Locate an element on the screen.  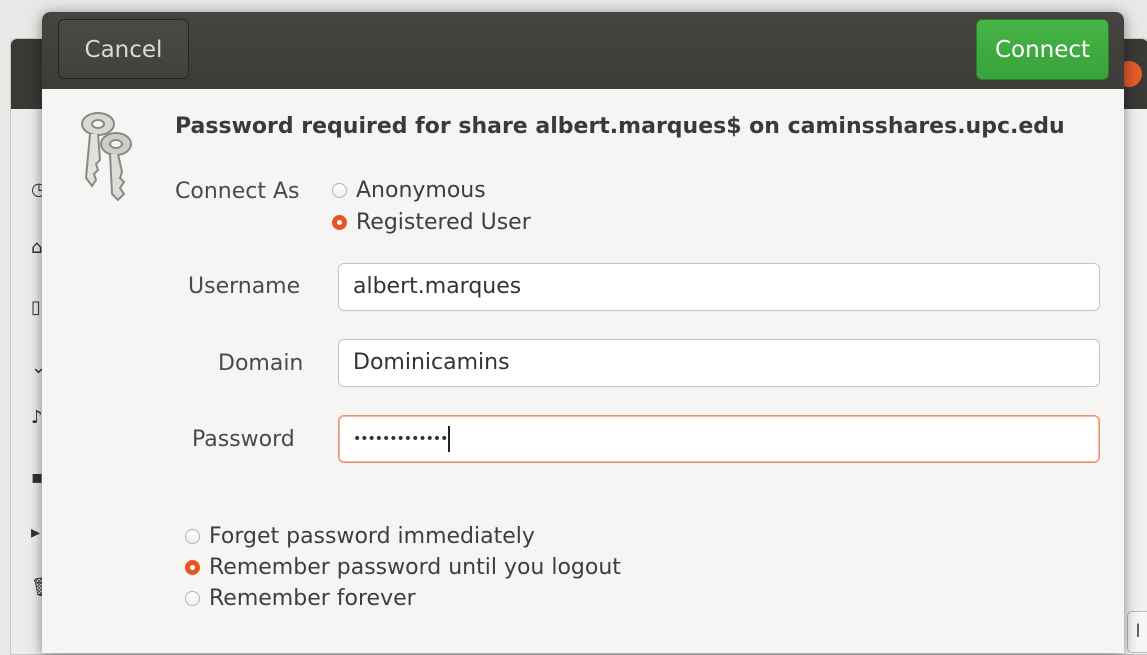
radio-label: Registered User is located at coordinates (443, 222).